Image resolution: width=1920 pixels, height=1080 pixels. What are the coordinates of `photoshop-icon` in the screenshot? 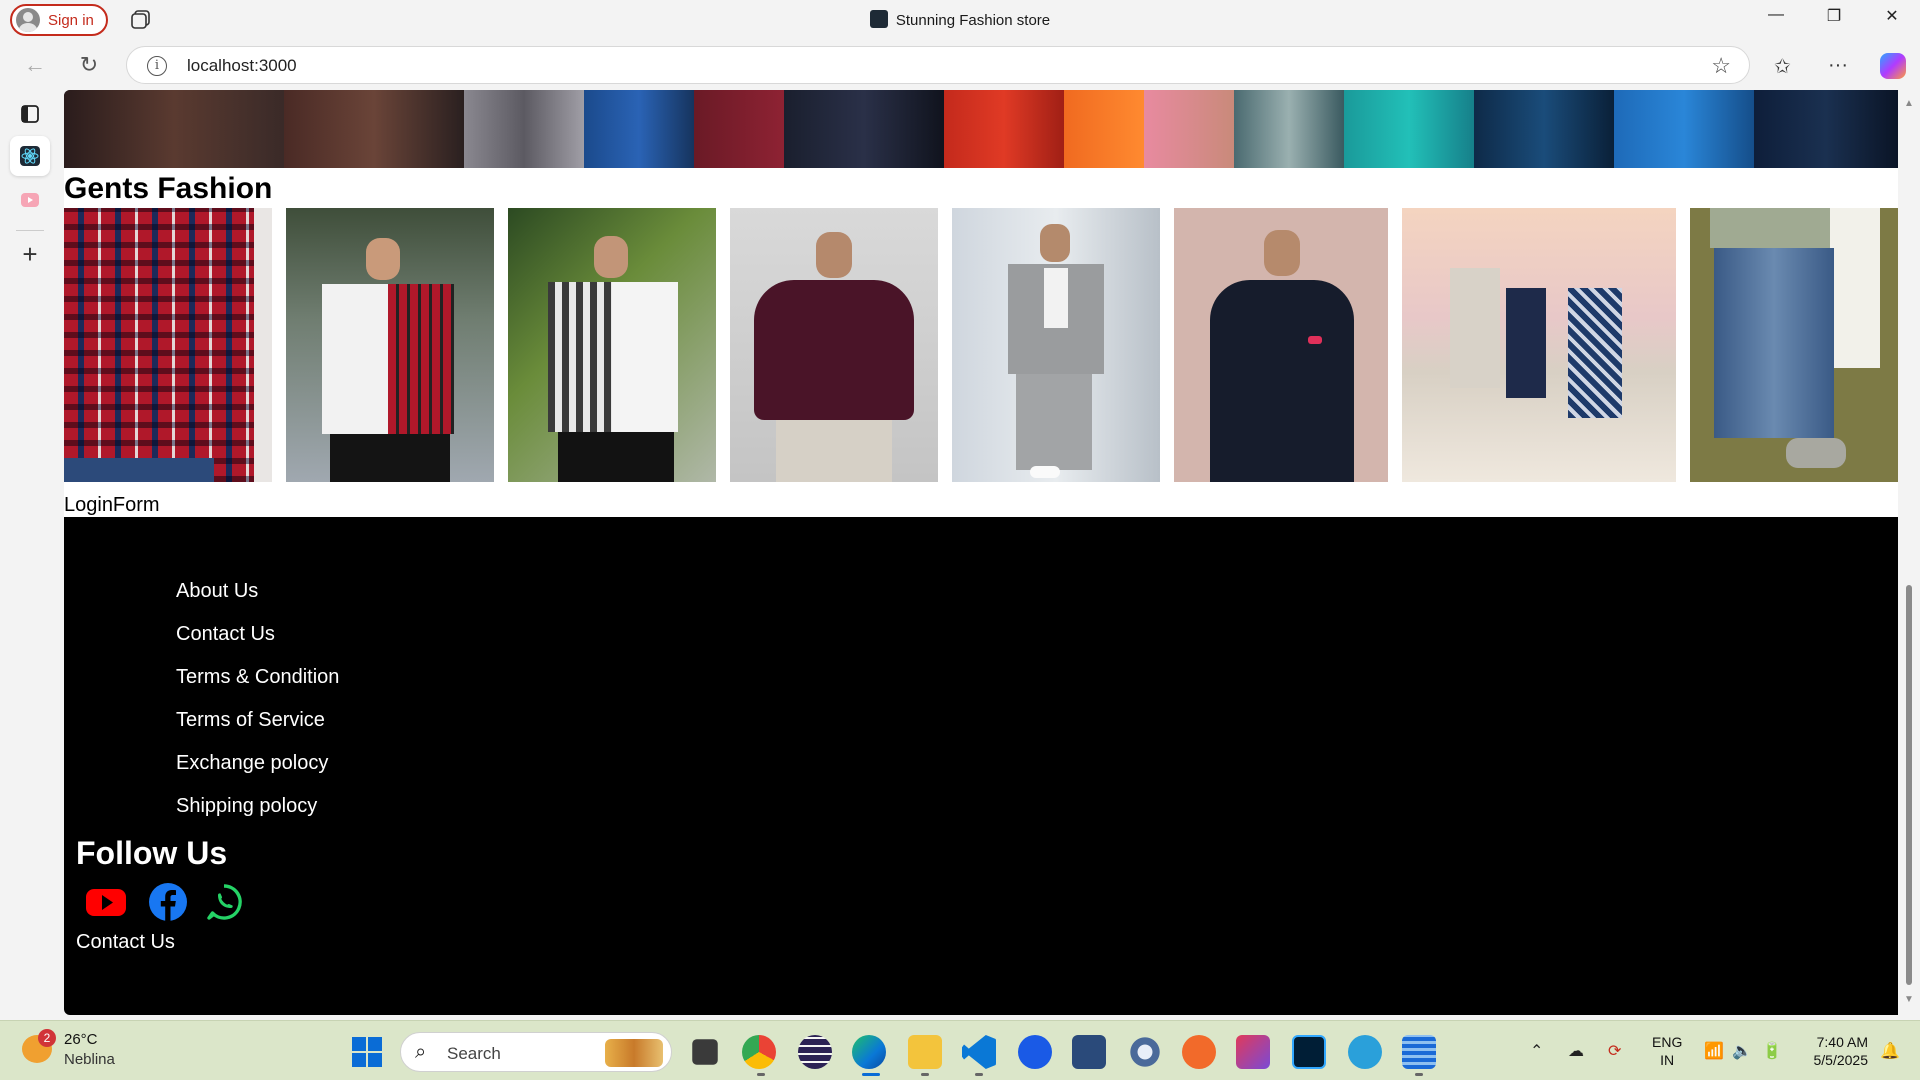 It's located at (1309, 1052).